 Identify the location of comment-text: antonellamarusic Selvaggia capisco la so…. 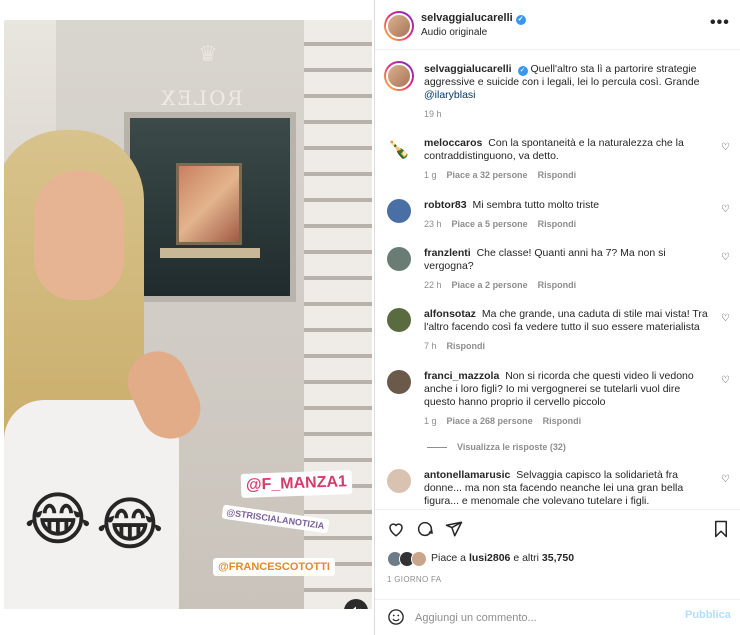
(567, 488).